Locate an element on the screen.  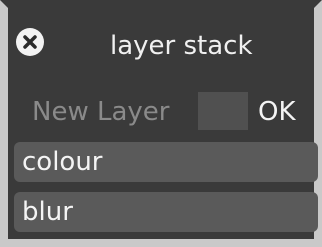
close-button is located at coordinates (30, 42).